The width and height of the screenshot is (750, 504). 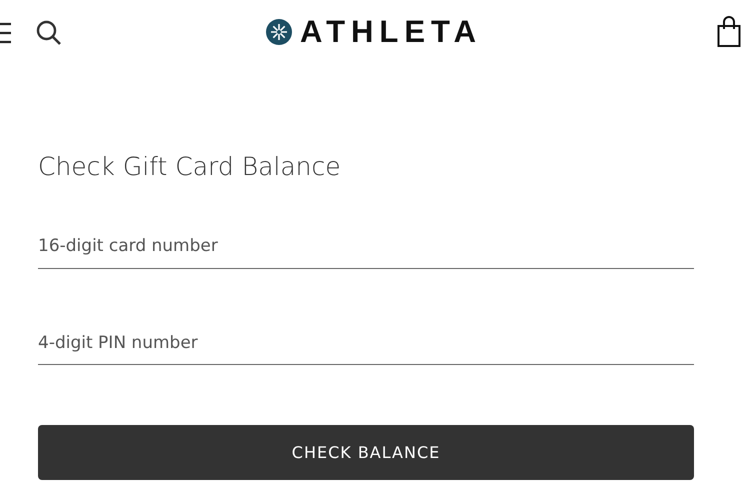 I want to click on shopping-bag-icon, so click(x=729, y=32).